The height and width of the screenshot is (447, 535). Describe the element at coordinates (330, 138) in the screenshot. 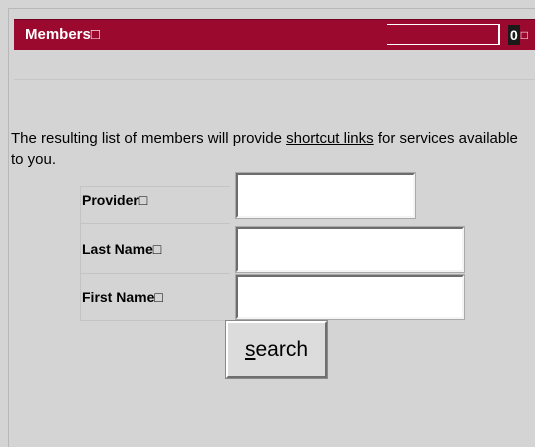

I see `shortcut-links-link: shortcut links` at that location.